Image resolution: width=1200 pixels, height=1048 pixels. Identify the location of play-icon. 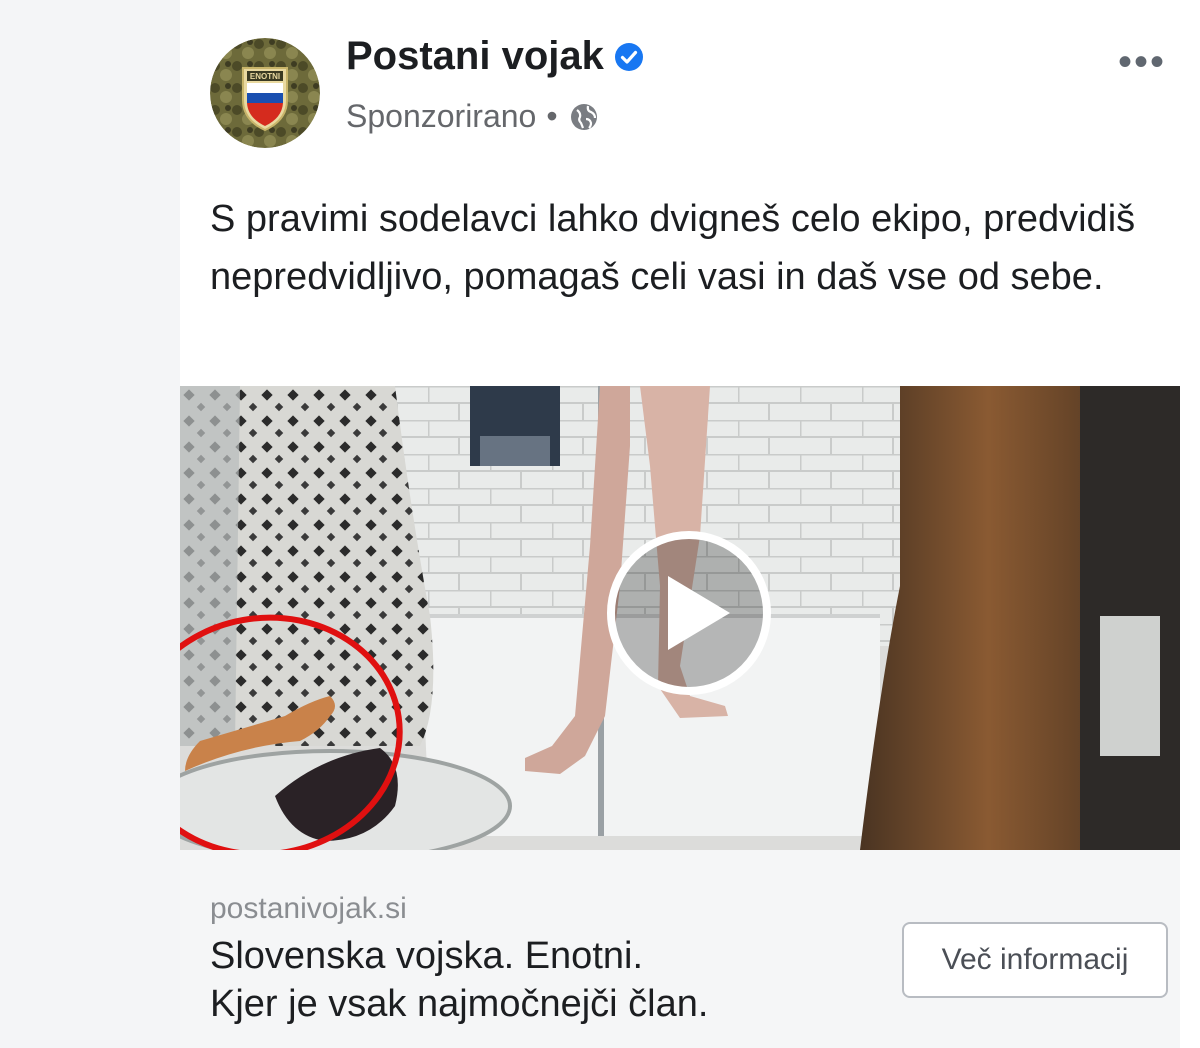
(689, 613).